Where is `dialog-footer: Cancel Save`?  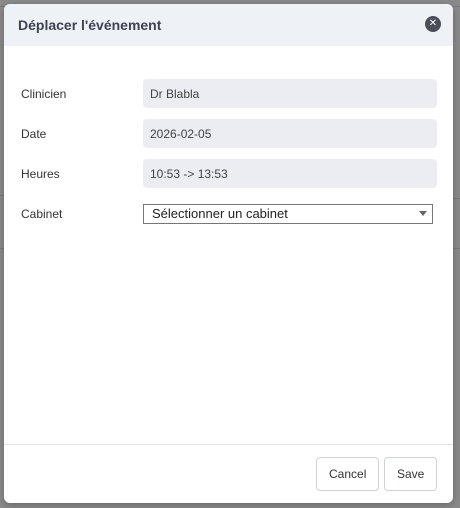
dialog-footer: Cancel Save is located at coordinates (228, 473).